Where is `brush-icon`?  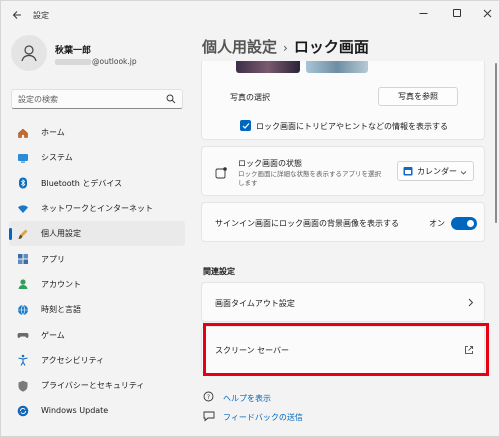
brush-icon is located at coordinates (23, 234).